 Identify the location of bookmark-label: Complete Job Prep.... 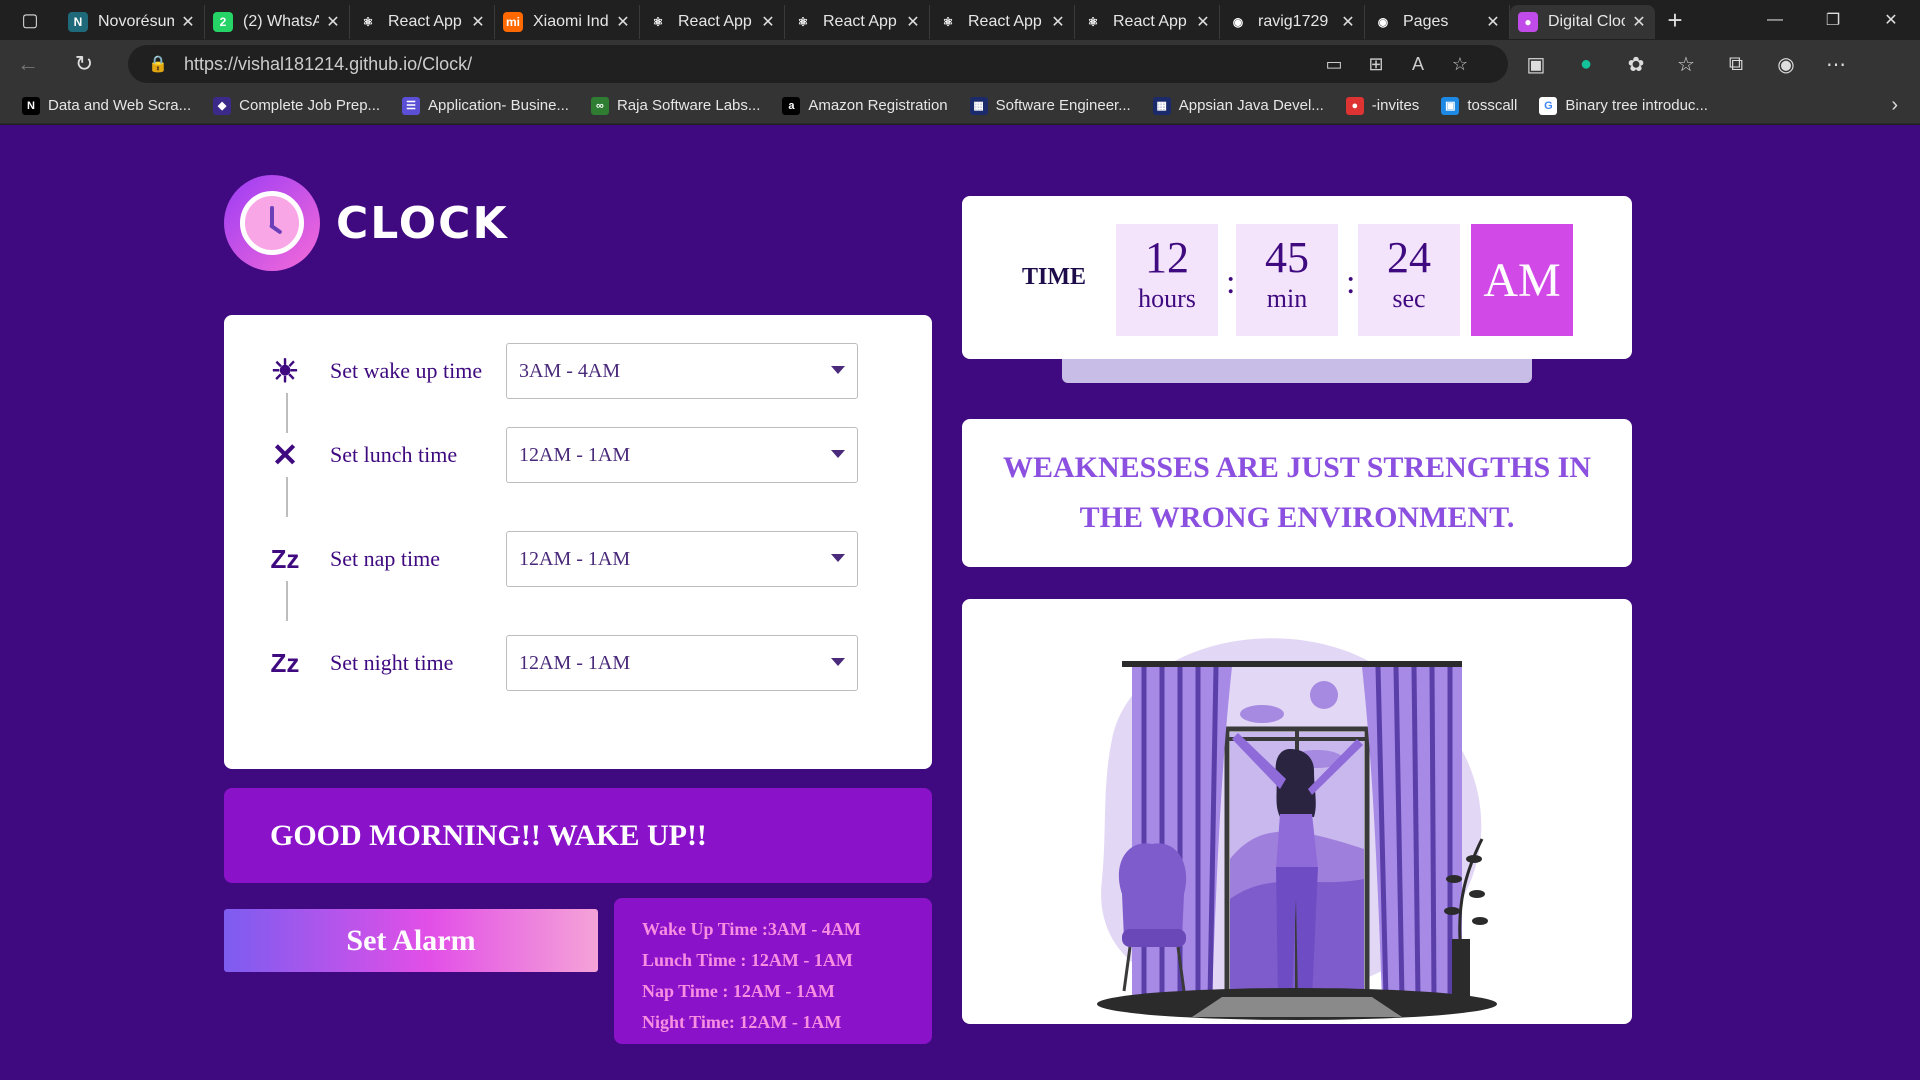
(310, 105).